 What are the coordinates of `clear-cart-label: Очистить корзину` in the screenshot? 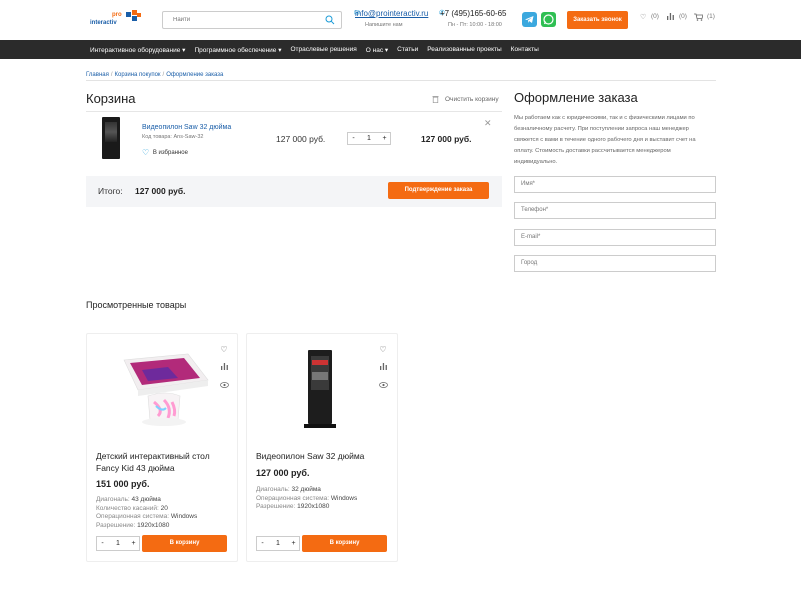 It's located at (472, 99).